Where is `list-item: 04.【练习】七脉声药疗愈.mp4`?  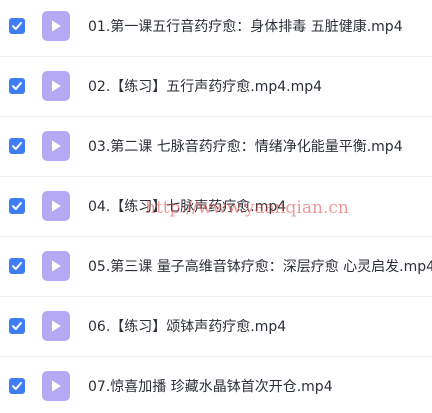 list-item: 04.【练习】七脉声药疗愈.mp4 is located at coordinates (216, 206).